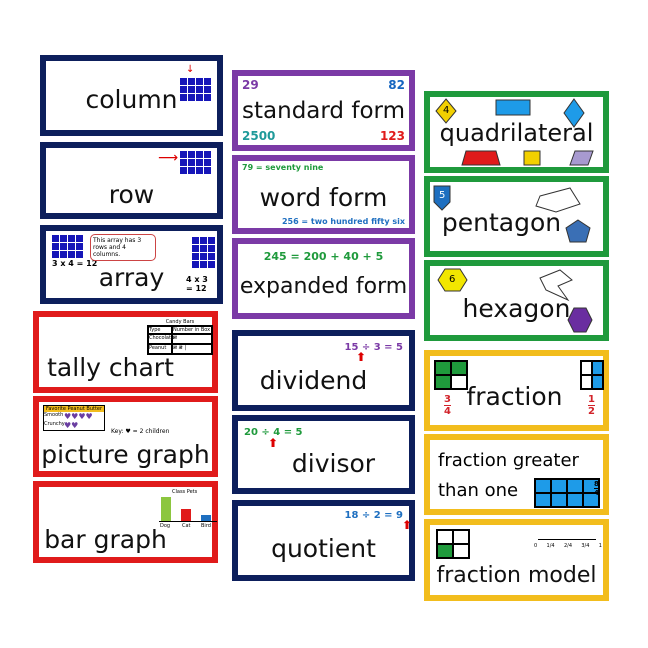 This screenshot has width=648, height=648. I want to click on card-fraction-greater-than-one: fraction greater than one 84, so click(516, 474).